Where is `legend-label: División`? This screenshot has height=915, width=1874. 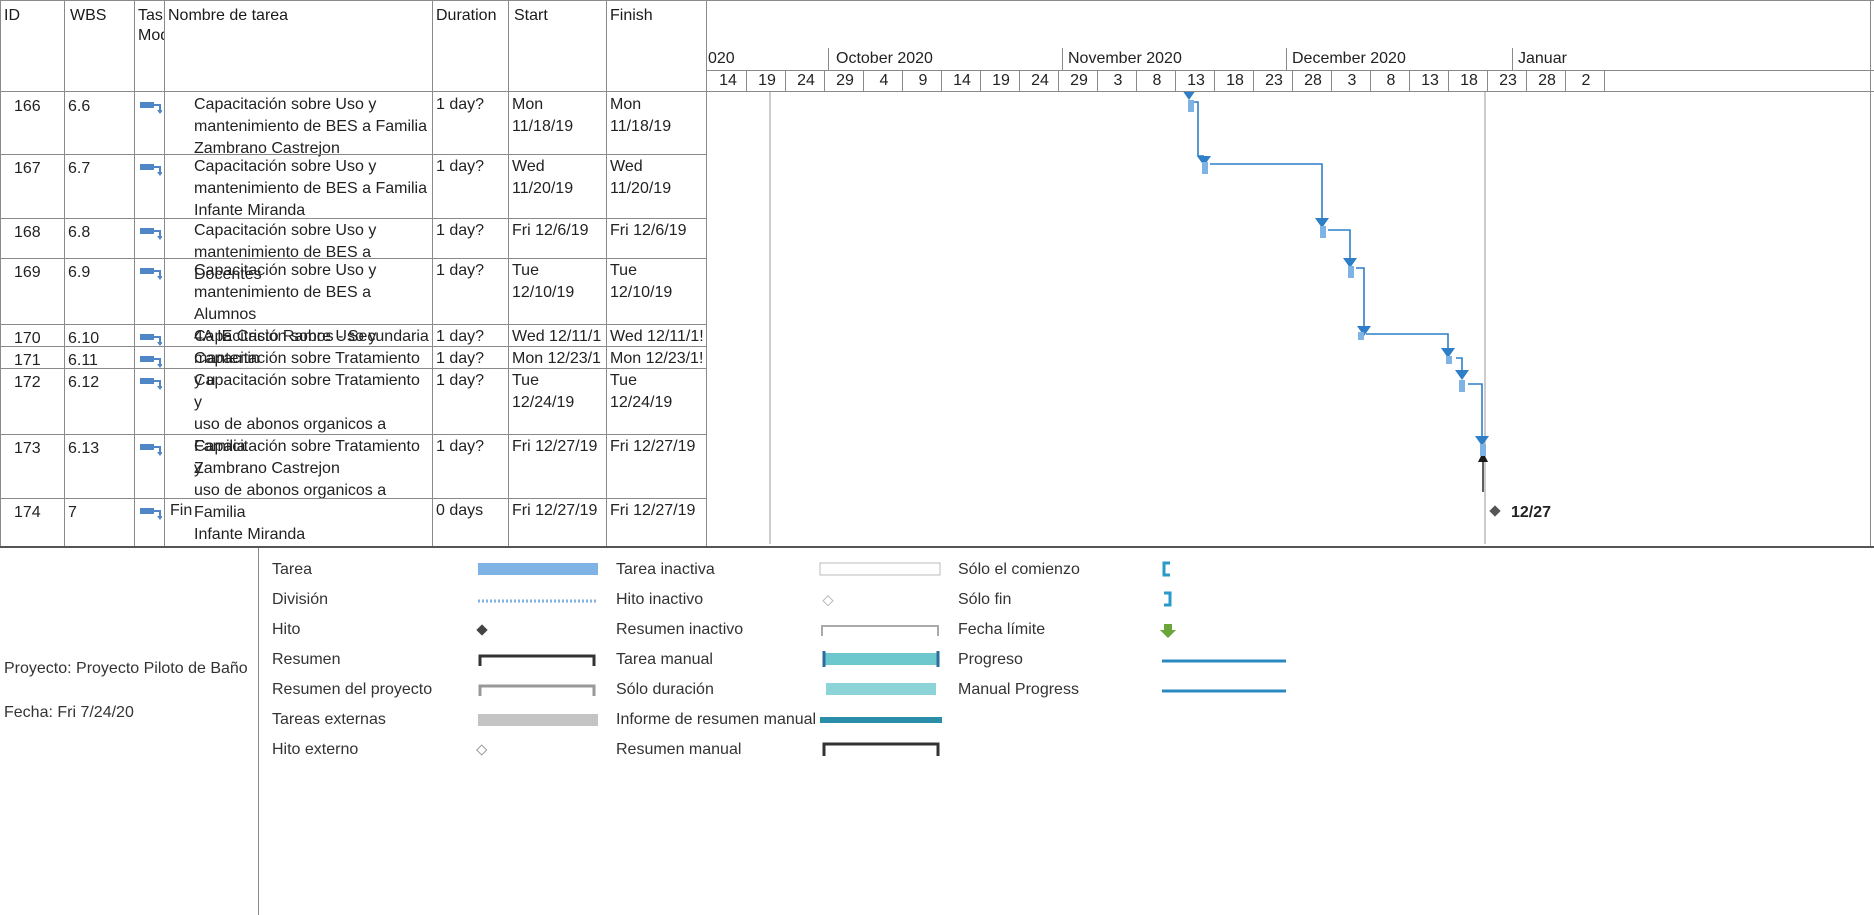 legend-label: División is located at coordinates (300, 599).